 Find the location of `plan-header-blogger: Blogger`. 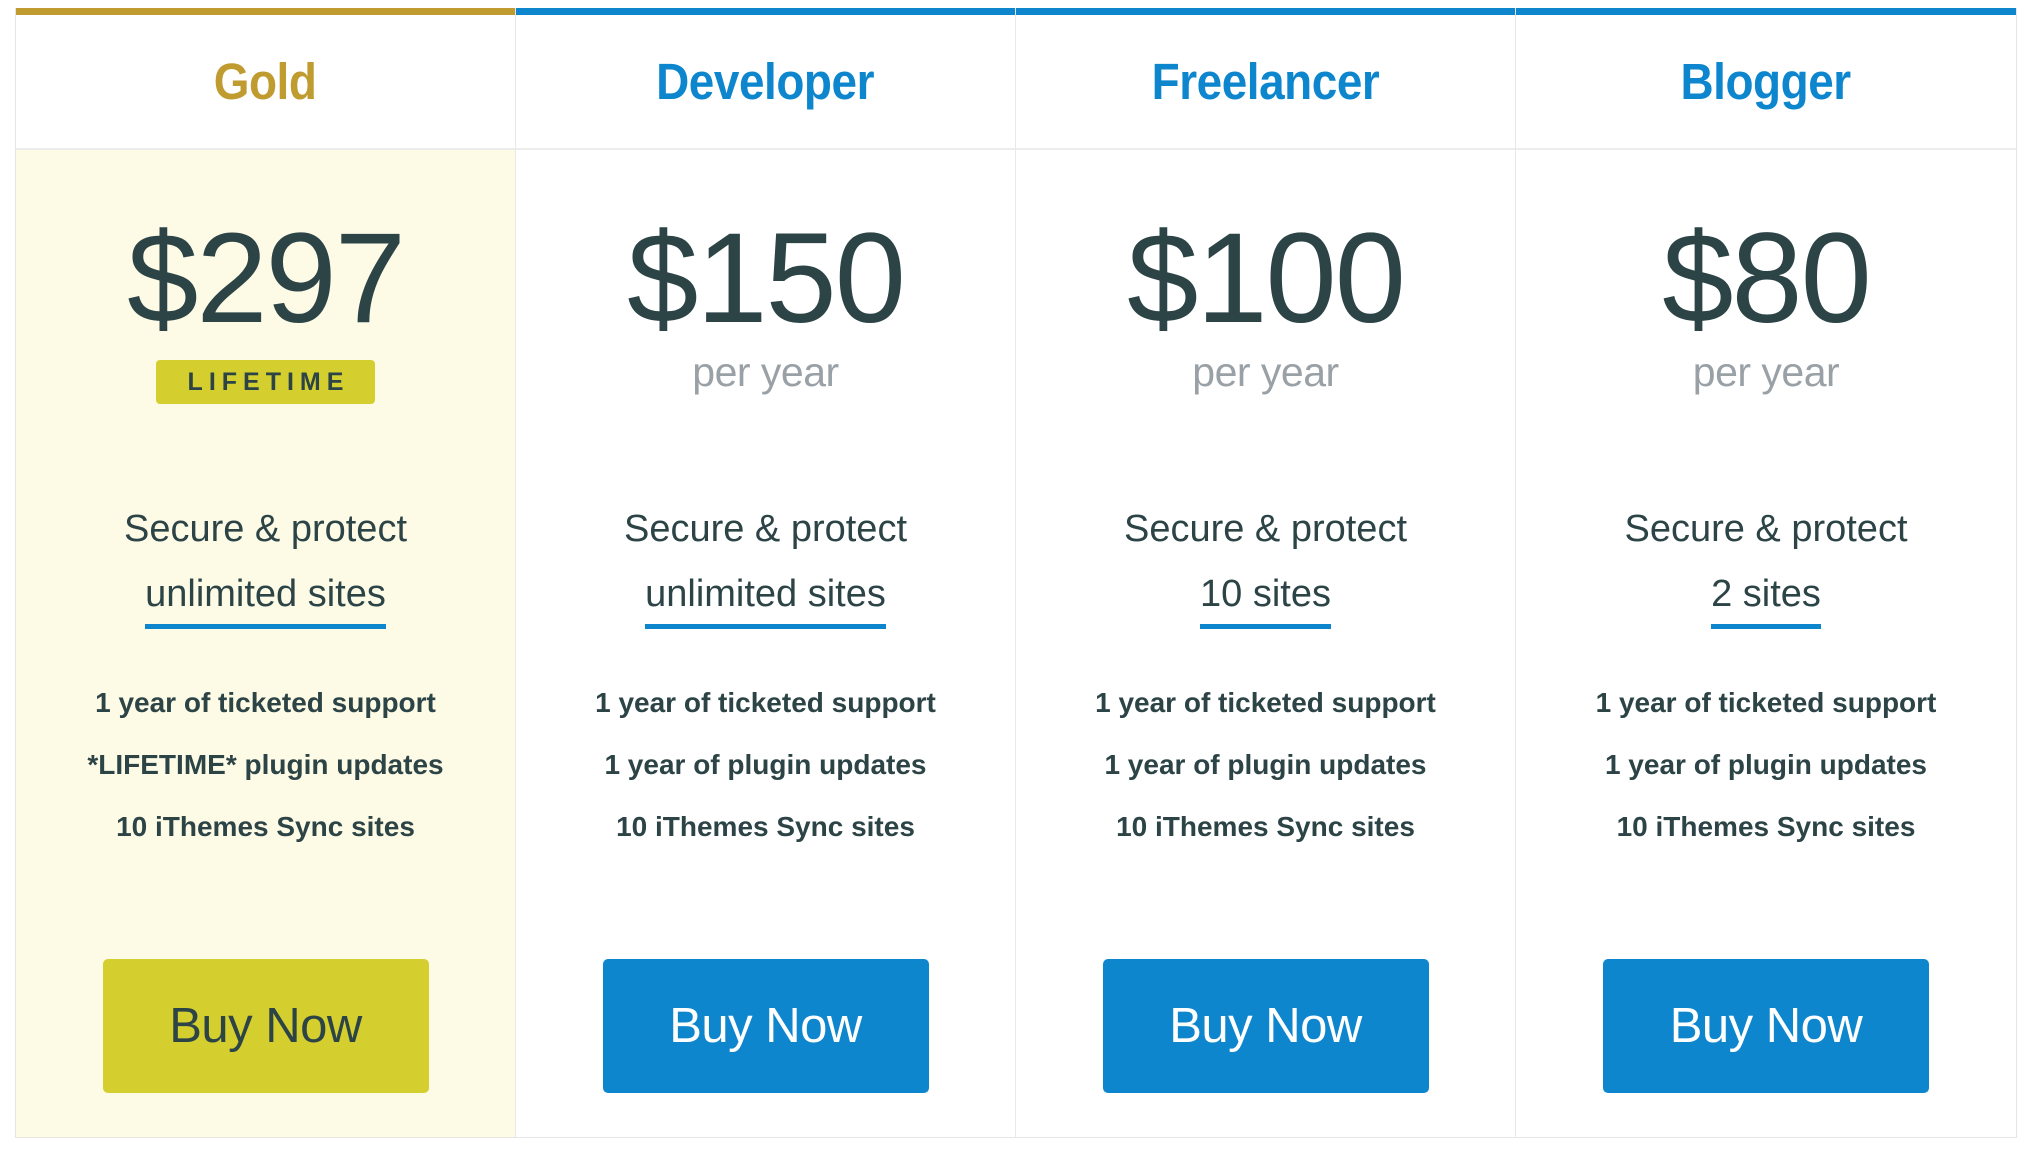

plan-header-blogger: Blogger is located at coordinates (1766, 79).